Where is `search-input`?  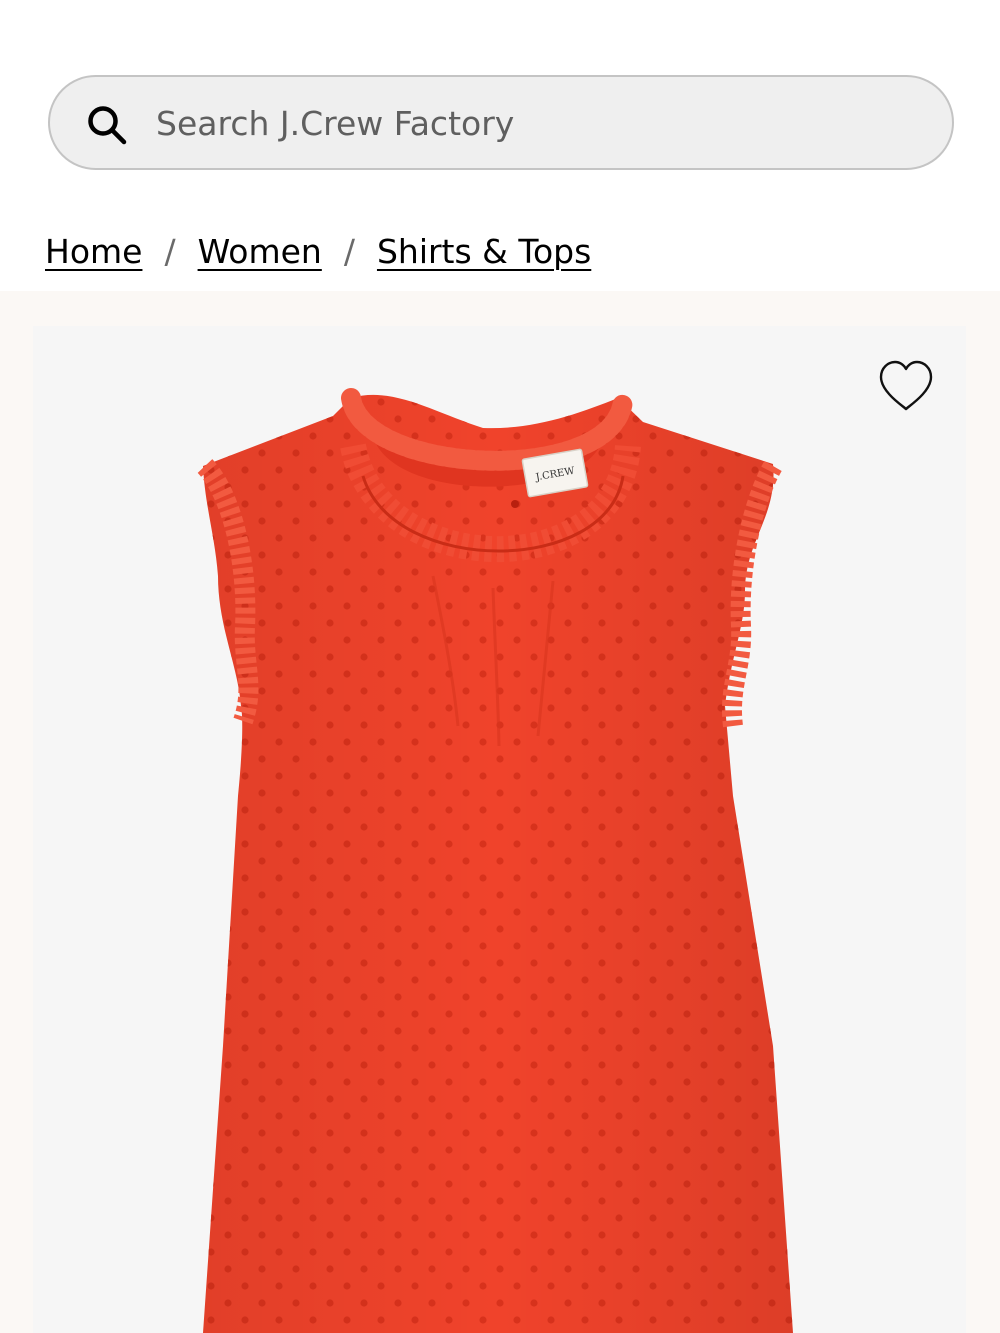 search-input is located at coordinates (536, 123).